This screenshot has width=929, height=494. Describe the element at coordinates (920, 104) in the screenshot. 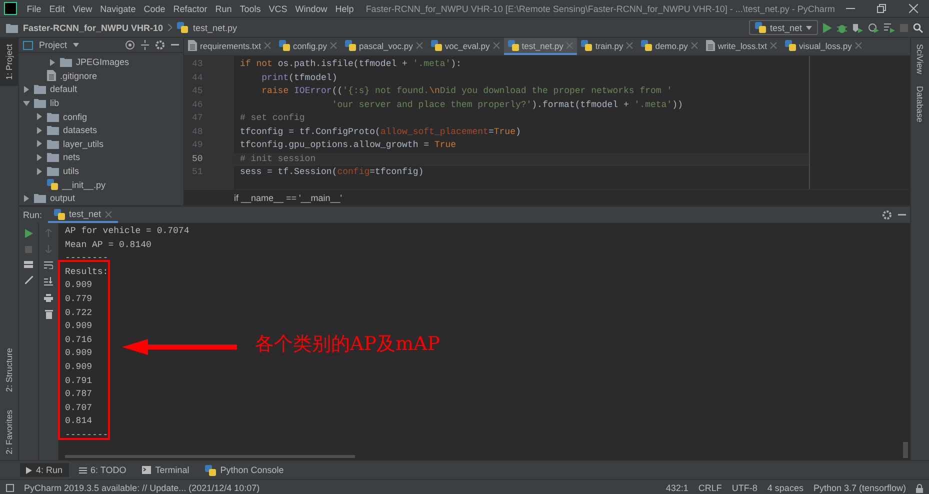

I see `tool-window-tab: Database` at that location.